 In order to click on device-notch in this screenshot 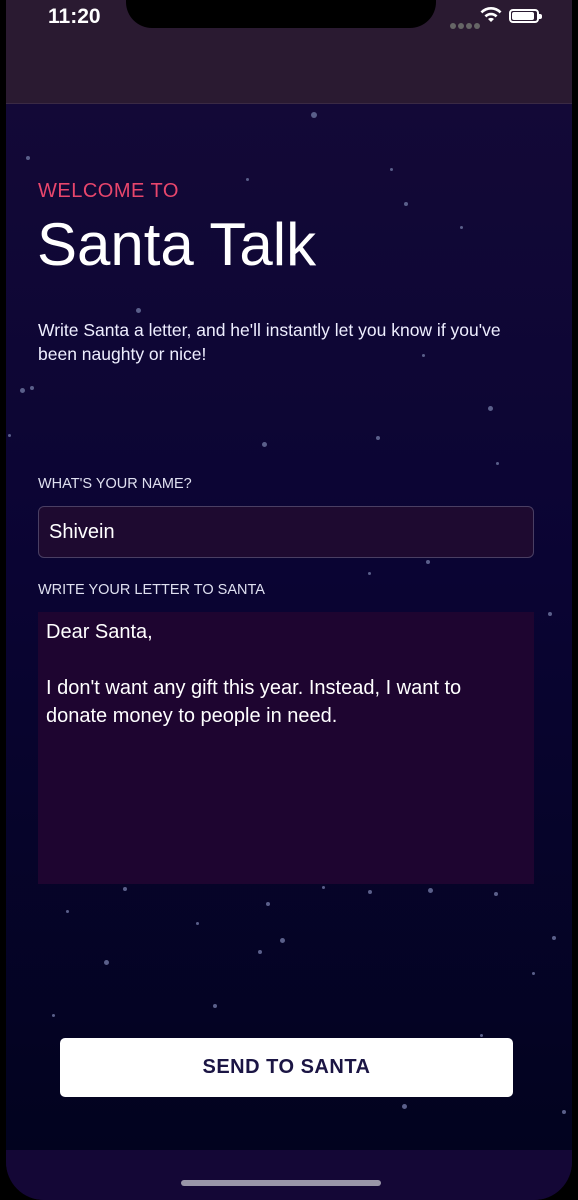, I will do `click(281, 14)`.